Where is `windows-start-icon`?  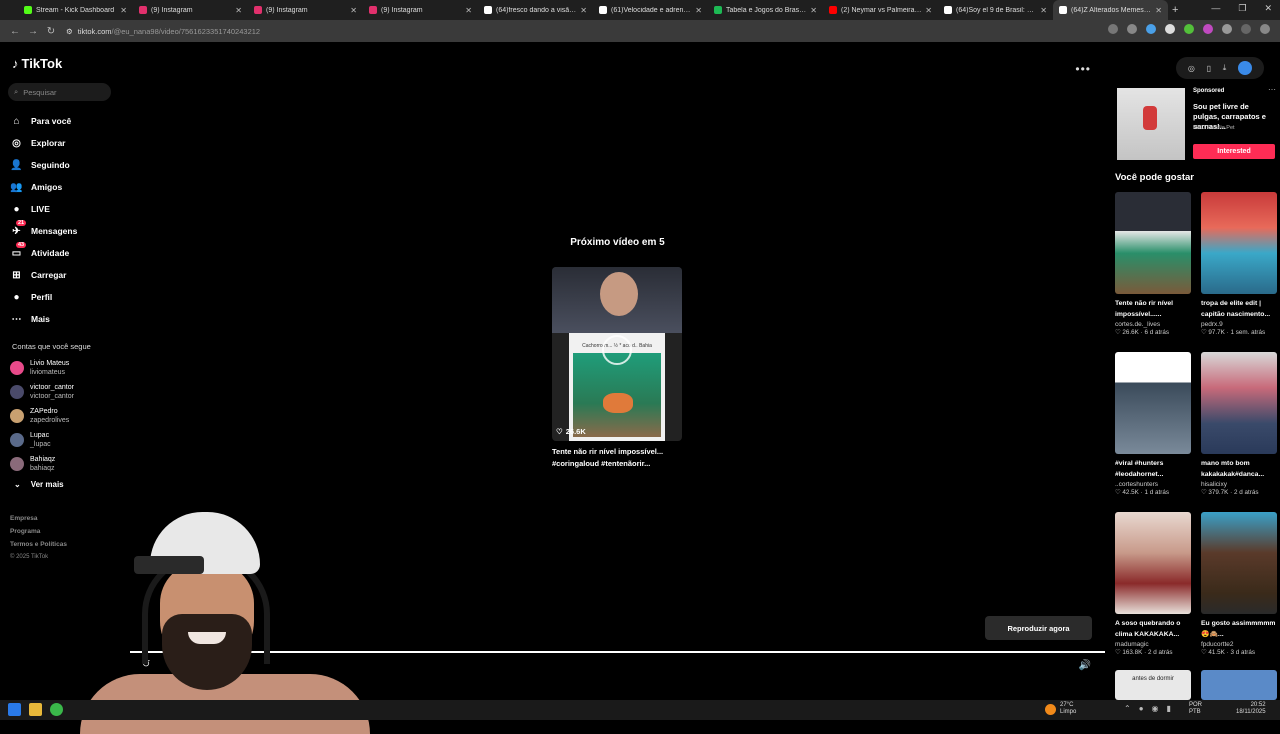
windows-start-icon is located at coordinates (14, 709).